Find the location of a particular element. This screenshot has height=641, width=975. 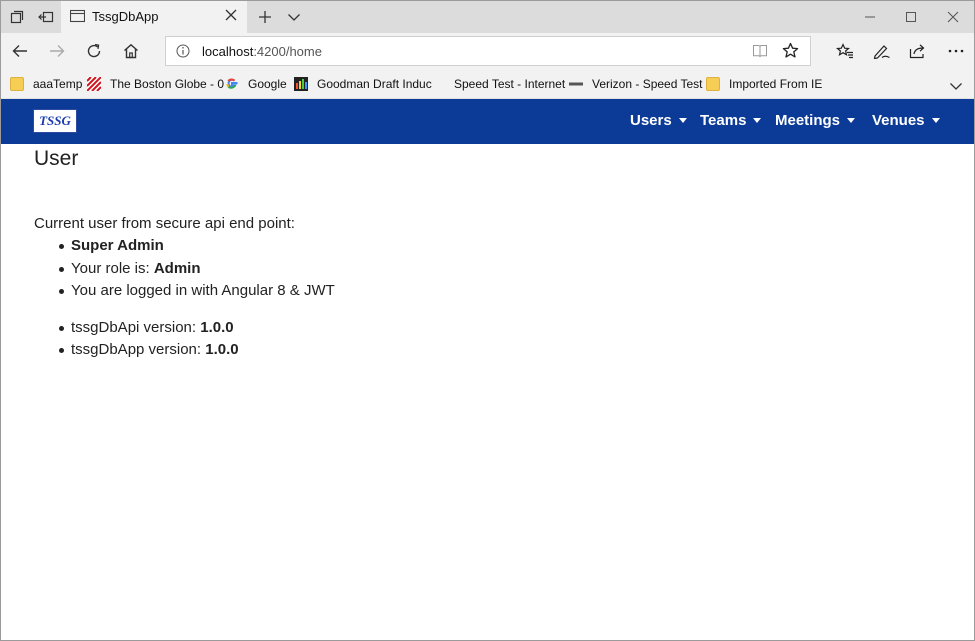

app-logo: TSSG is located at coordinates (55, 121).